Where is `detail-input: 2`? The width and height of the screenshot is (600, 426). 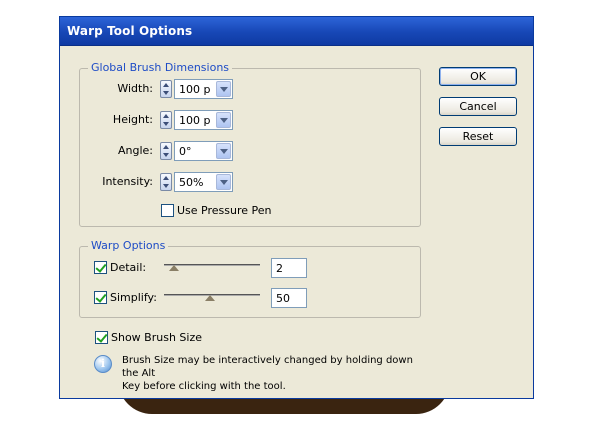 detail-input: 2 is located at coordinates (289, 268).